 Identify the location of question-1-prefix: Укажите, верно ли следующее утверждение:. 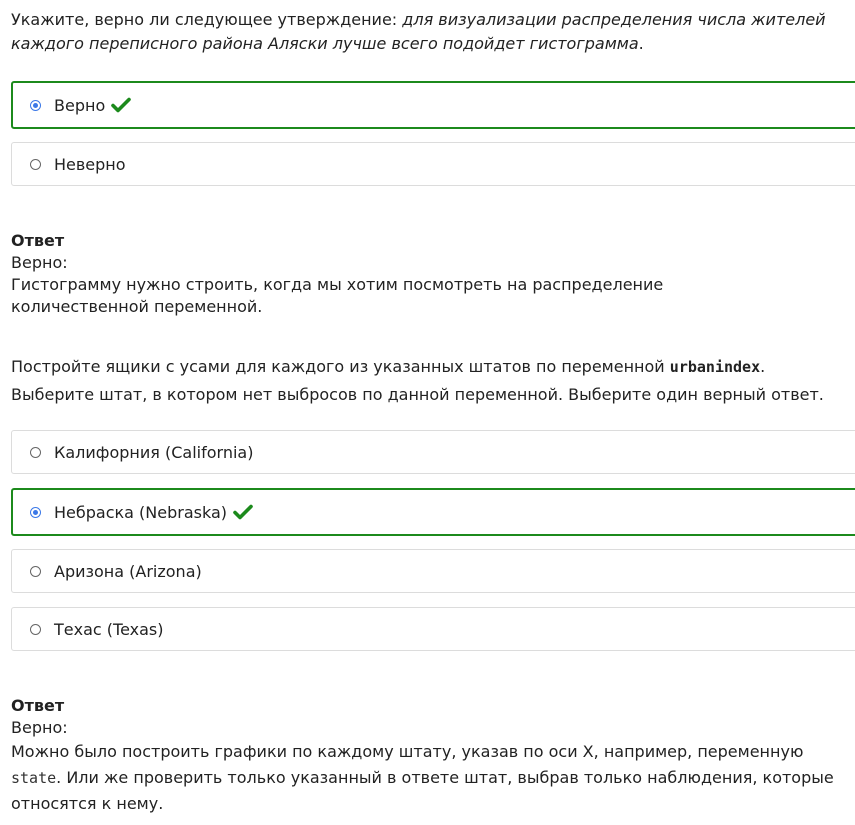
(207, 19).